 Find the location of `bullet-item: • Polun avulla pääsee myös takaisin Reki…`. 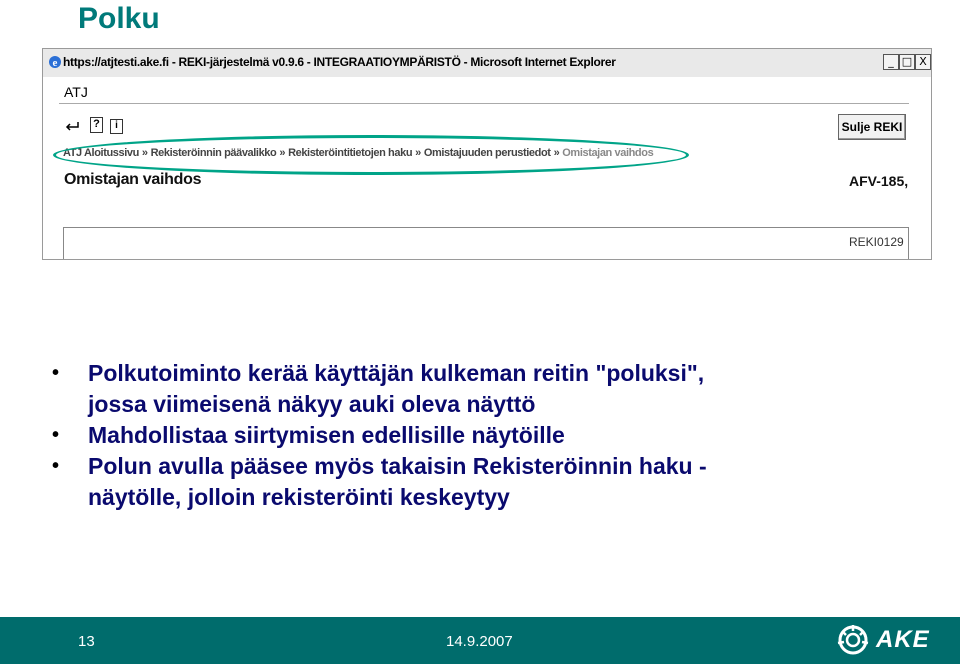

bullet-item: • Polun avulla pääsee myös takaisin Reki… is located at coordinates (492, 482).